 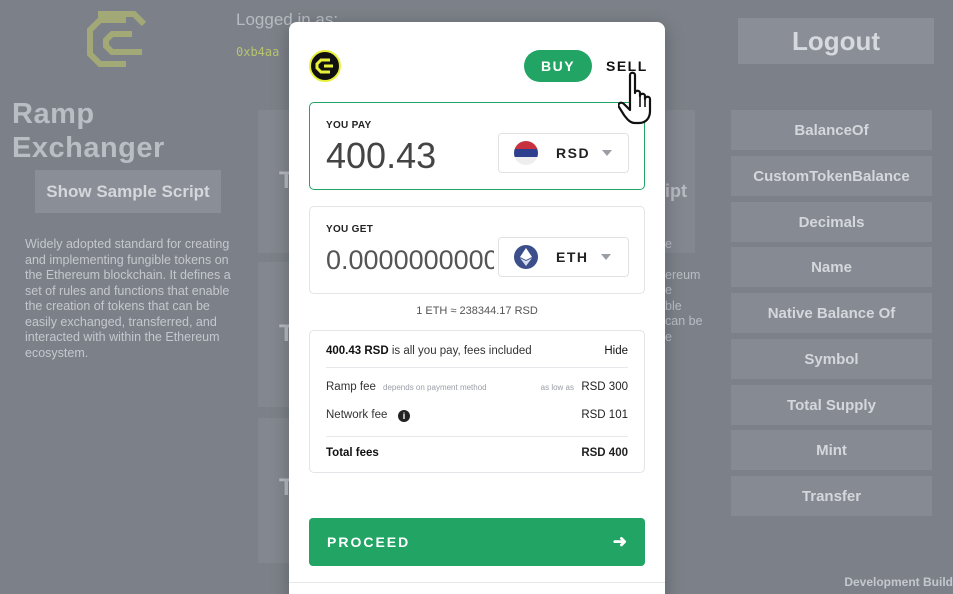 I want to click on ramp-fee-note: depends on payment method, so click(x=435, y=387).